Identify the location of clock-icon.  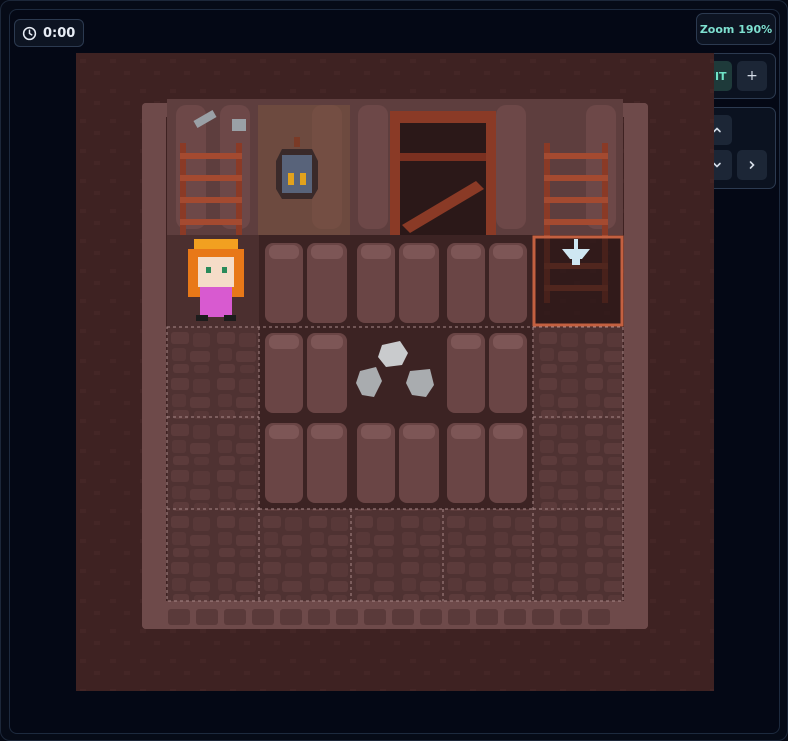
(29, 33).